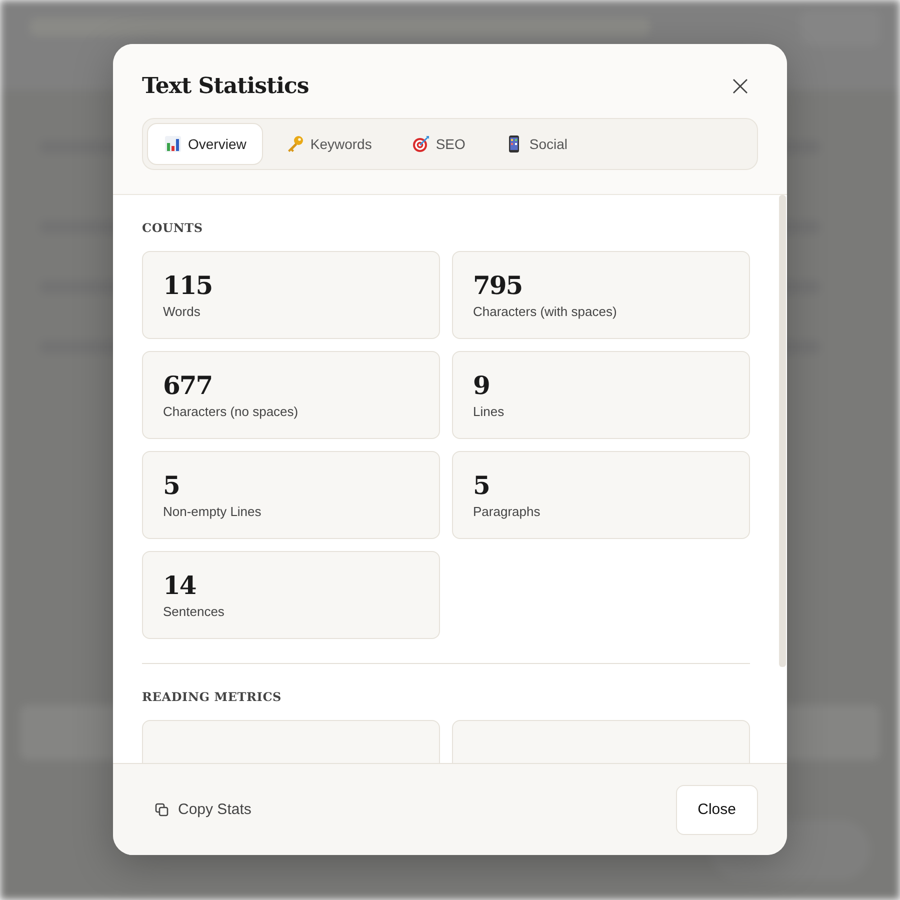 Image resolution: width=900 pixels, height=900 pixels. I want to click on tab: SEO, so click(438, 144).